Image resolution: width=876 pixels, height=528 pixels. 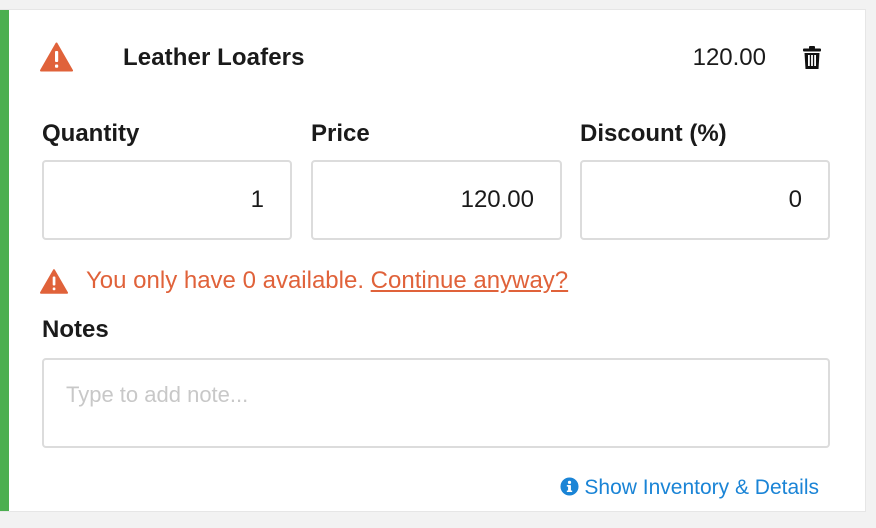 I want to click on continue-anyway-link: Continue anyway?, so click(x=469, y=280).